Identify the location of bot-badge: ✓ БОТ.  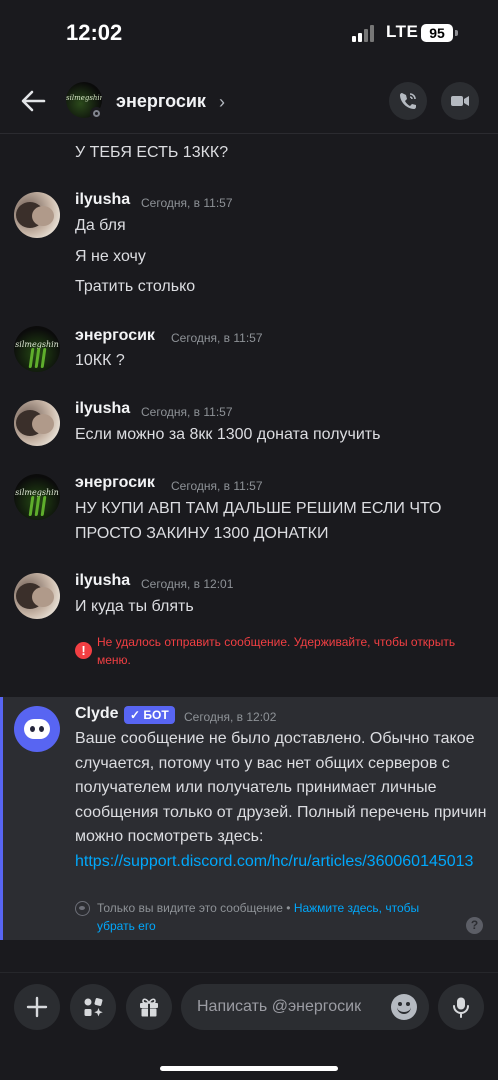
(149, 715).